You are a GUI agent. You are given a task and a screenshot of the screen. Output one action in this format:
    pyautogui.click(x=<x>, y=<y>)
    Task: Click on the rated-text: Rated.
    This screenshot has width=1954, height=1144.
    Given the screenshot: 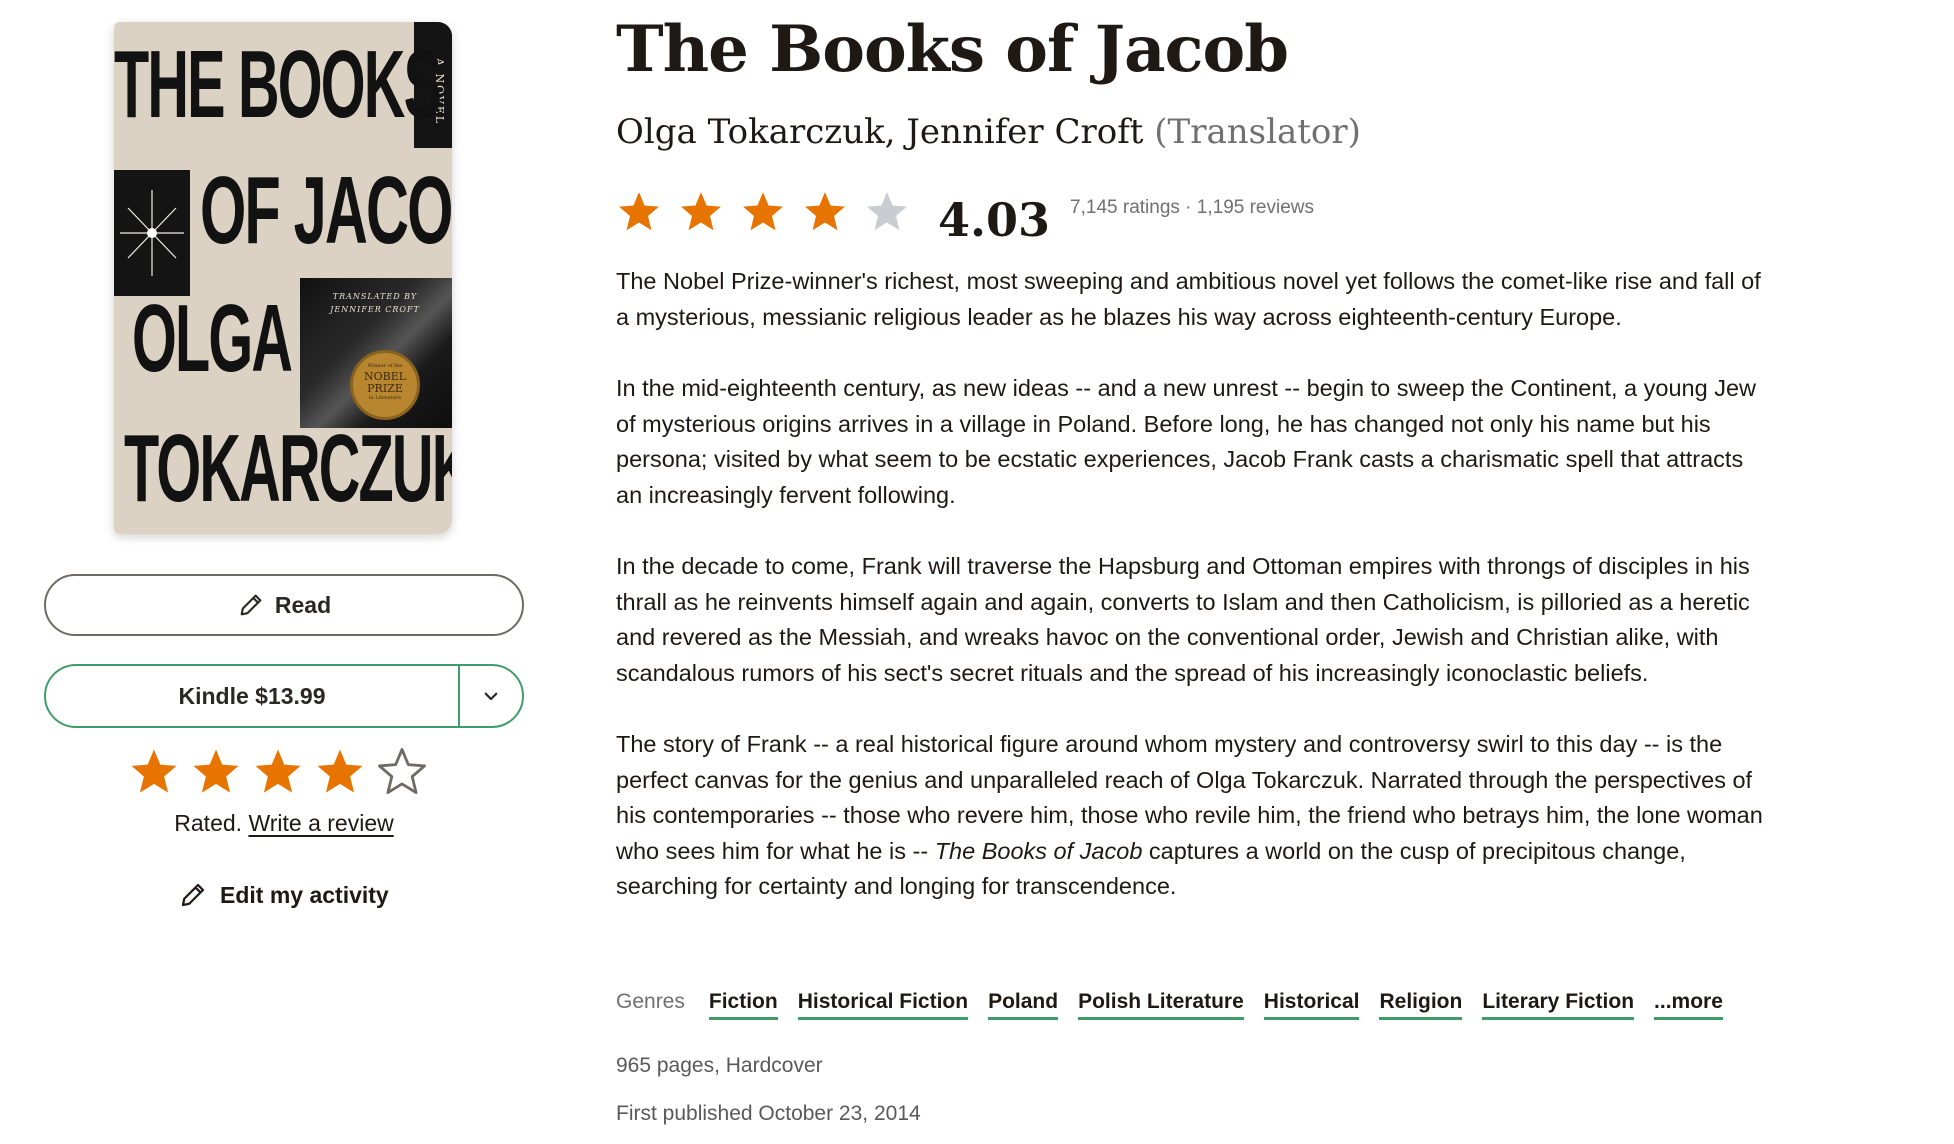 What is the action you would take?
    pyautogui.click(x=208, y=823)
    